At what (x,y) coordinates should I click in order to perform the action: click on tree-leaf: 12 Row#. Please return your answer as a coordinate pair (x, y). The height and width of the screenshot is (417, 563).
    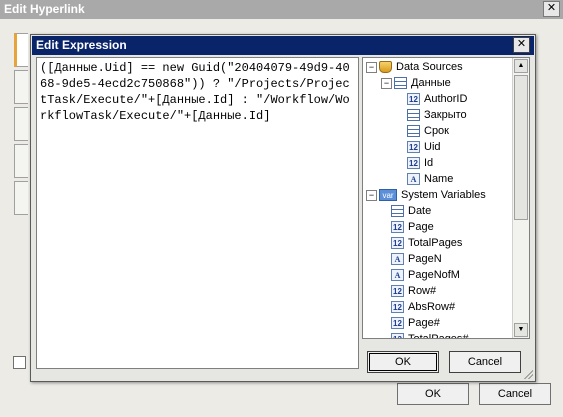
    Looking at the image, I should click on (413, 291).